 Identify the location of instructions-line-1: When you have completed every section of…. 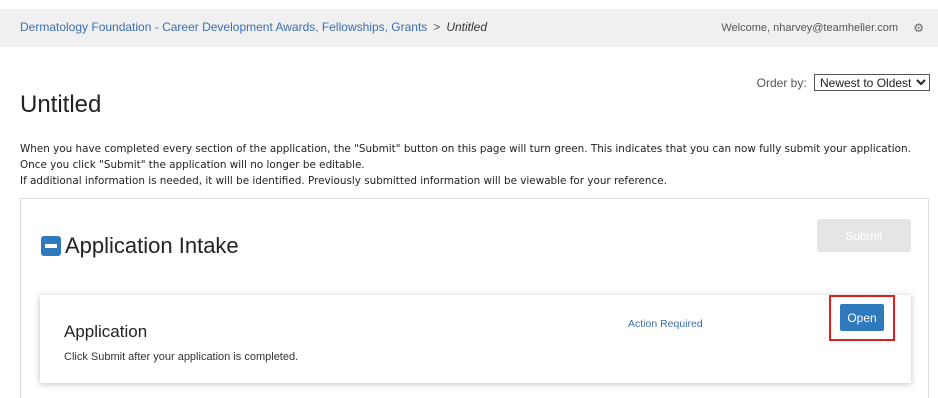
(465, 157).